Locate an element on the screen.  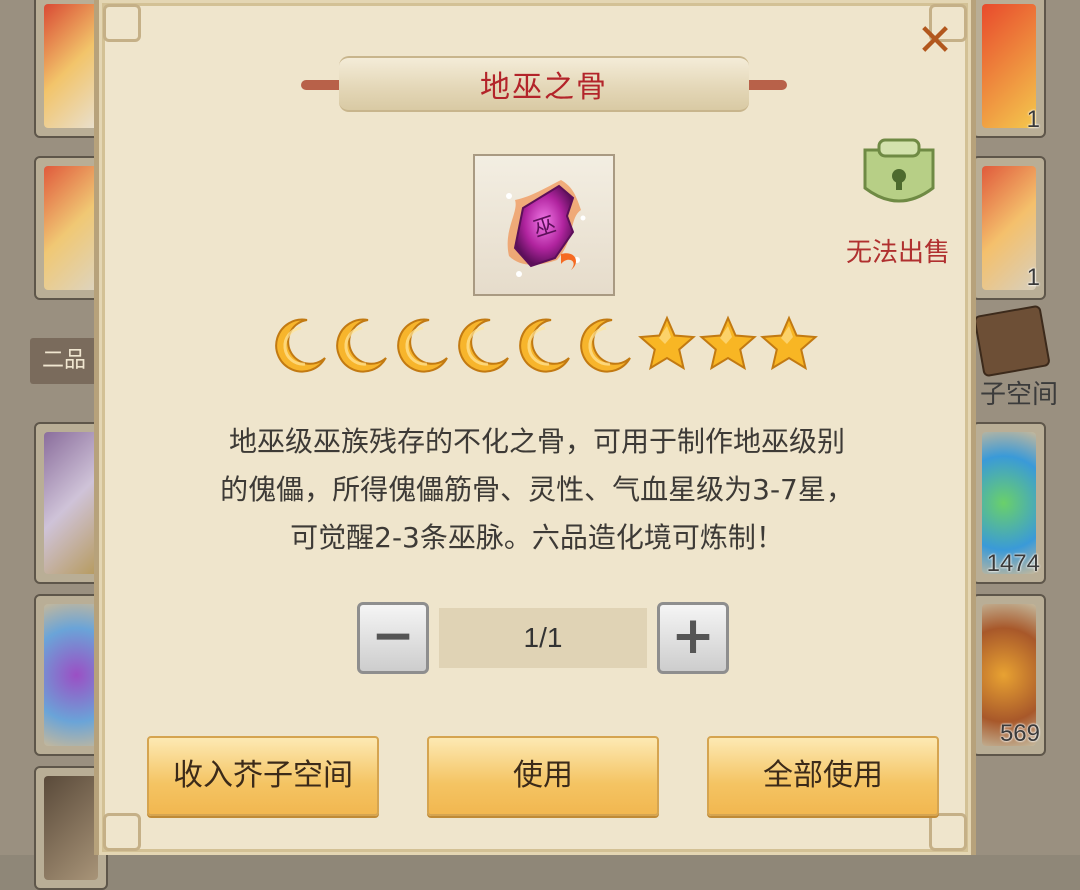
cannot-sell-label: 无法出售 is located at coordinates (897, 253).